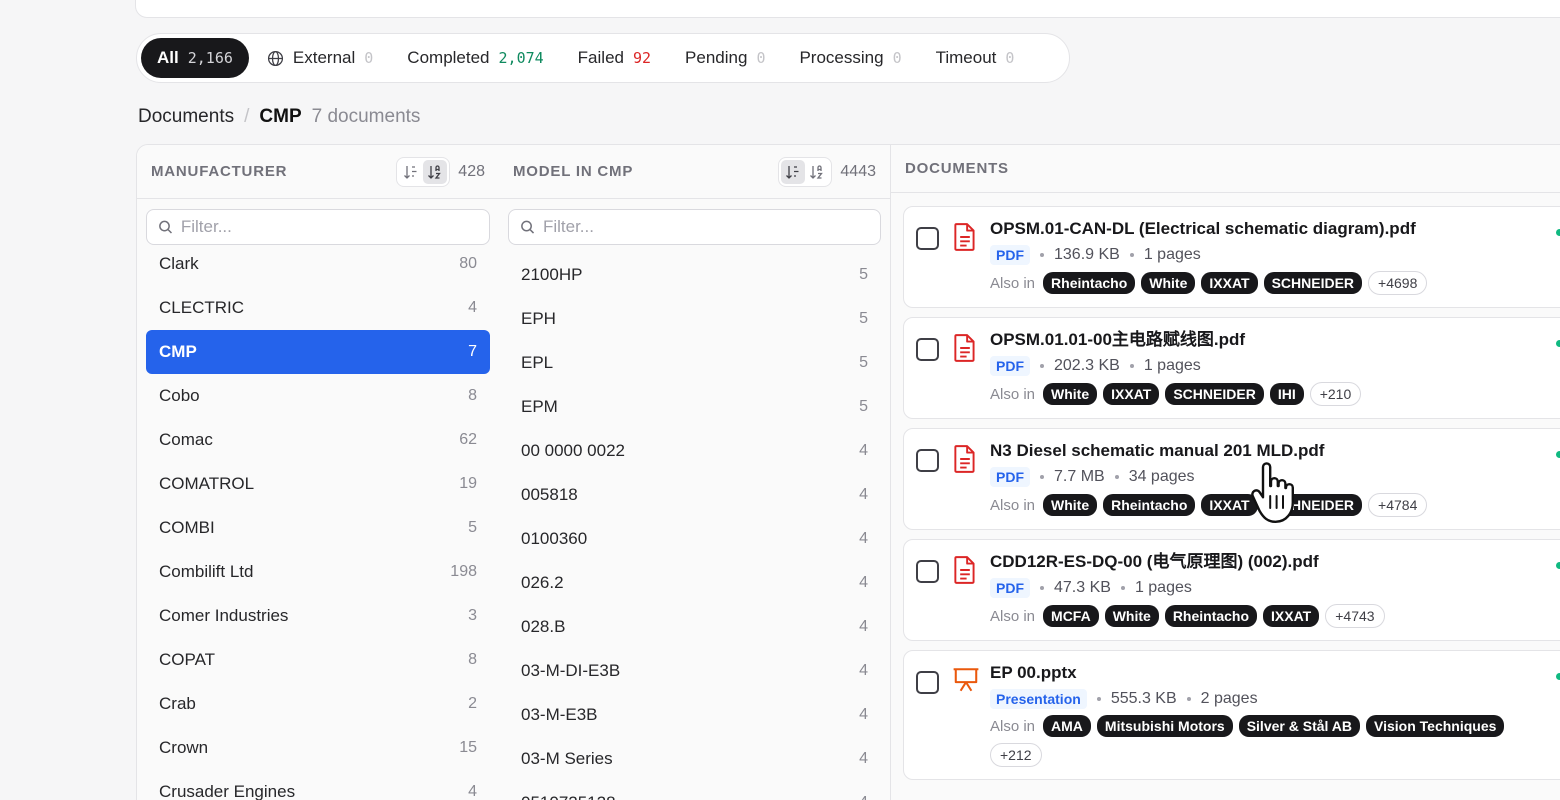  What do you see at coordinates (195, 58) in the screenshot?
I see `filter-chip-all: All 2,166` at bounding box center [195, 58].